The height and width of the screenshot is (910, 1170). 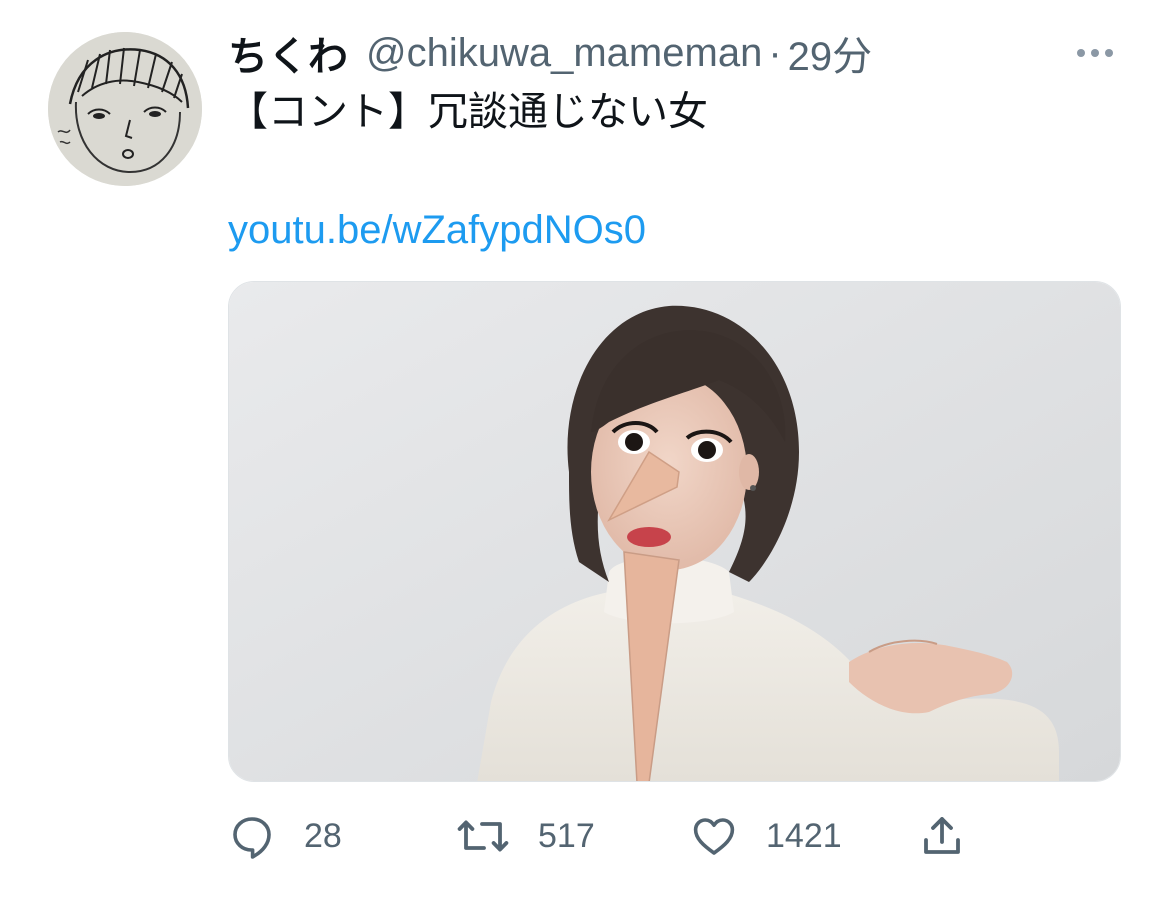 I want to click on heart-icon, so click(x=714, y=836).